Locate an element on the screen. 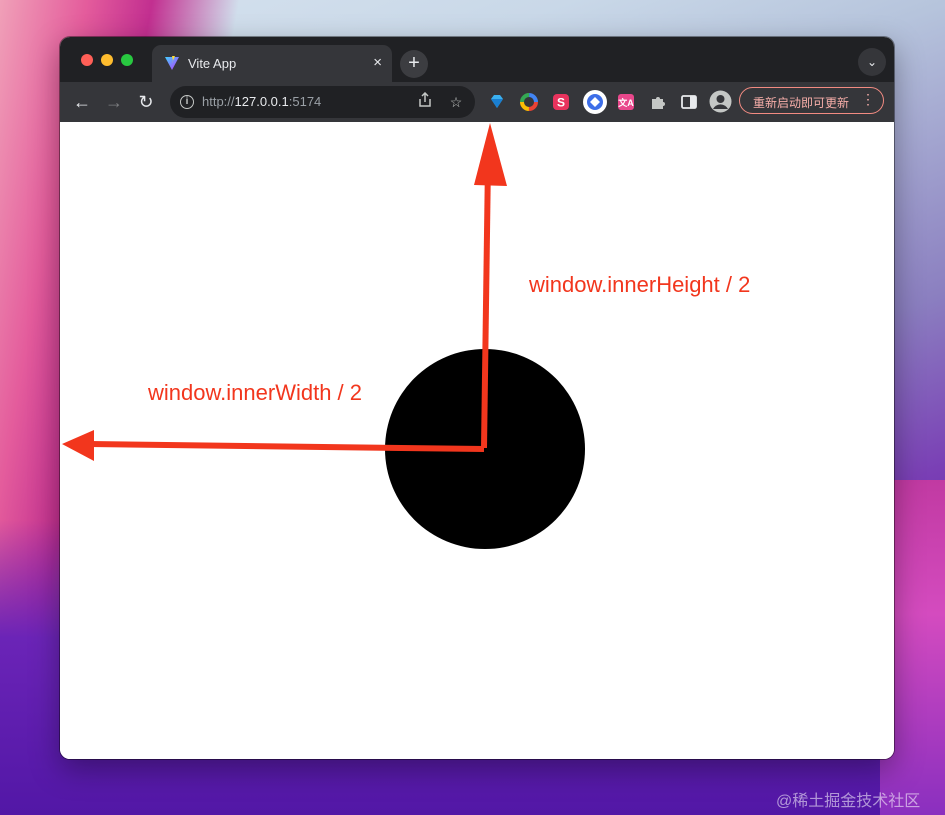 This screenshot has width=945, height=815. tab-vite-app: Vite App × is located at coordinates (272, 63).